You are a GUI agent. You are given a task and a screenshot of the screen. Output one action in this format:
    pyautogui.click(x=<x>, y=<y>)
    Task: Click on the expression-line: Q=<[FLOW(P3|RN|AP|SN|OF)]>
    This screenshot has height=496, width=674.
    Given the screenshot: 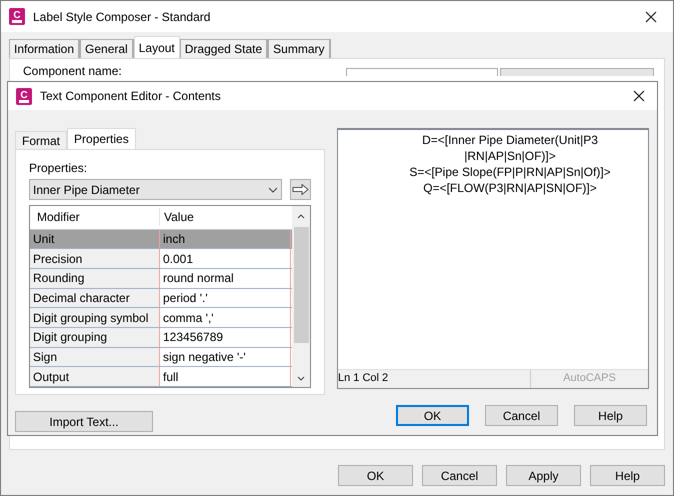 What is the action you would take?
    pyautogui.click(x=510, y=188)
    